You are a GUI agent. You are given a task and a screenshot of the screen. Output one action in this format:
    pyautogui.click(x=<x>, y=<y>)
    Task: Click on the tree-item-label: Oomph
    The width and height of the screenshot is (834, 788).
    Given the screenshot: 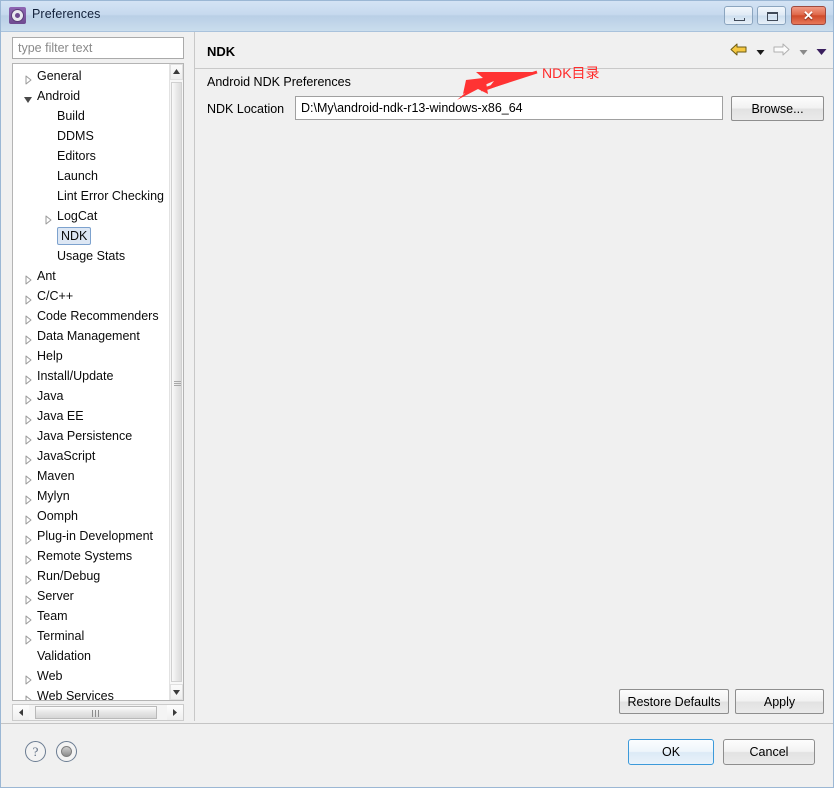 What is the action you would take?
    pyautogui.click(x=57, y=516)
    